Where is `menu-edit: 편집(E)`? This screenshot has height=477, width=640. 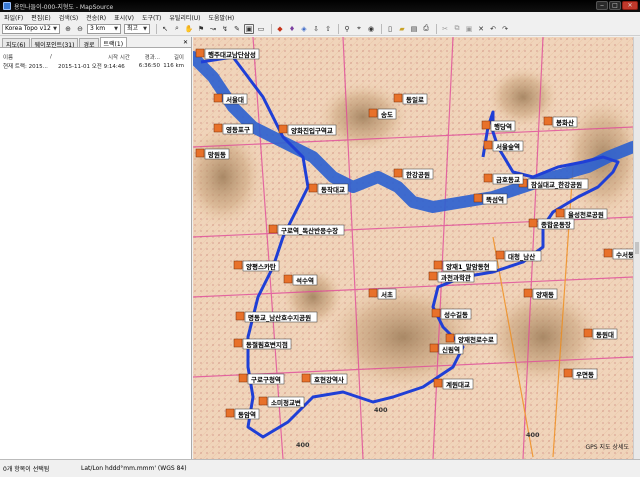
menu-edit: 편집(E) is located at coordinates (41, 17).